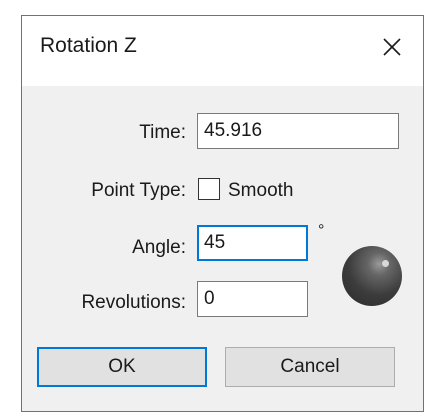 The image size is (438, 416). Describe the element at coordinates (209, 189) in the screenshot. I see `smooth-checkbox` at that location.